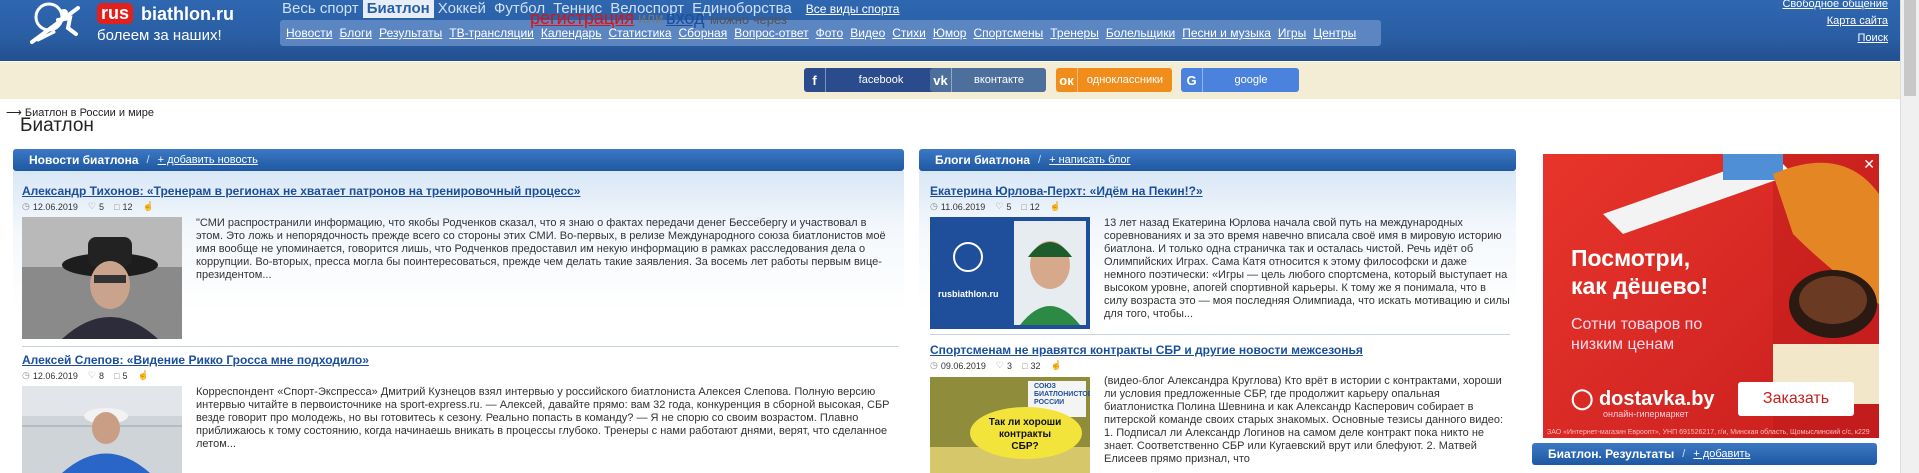 This screenshot has width=1919, height=473. Describe the element at coordinates (309, 33) in the screenshot. I see `section-nav-item: Новости` at that location.